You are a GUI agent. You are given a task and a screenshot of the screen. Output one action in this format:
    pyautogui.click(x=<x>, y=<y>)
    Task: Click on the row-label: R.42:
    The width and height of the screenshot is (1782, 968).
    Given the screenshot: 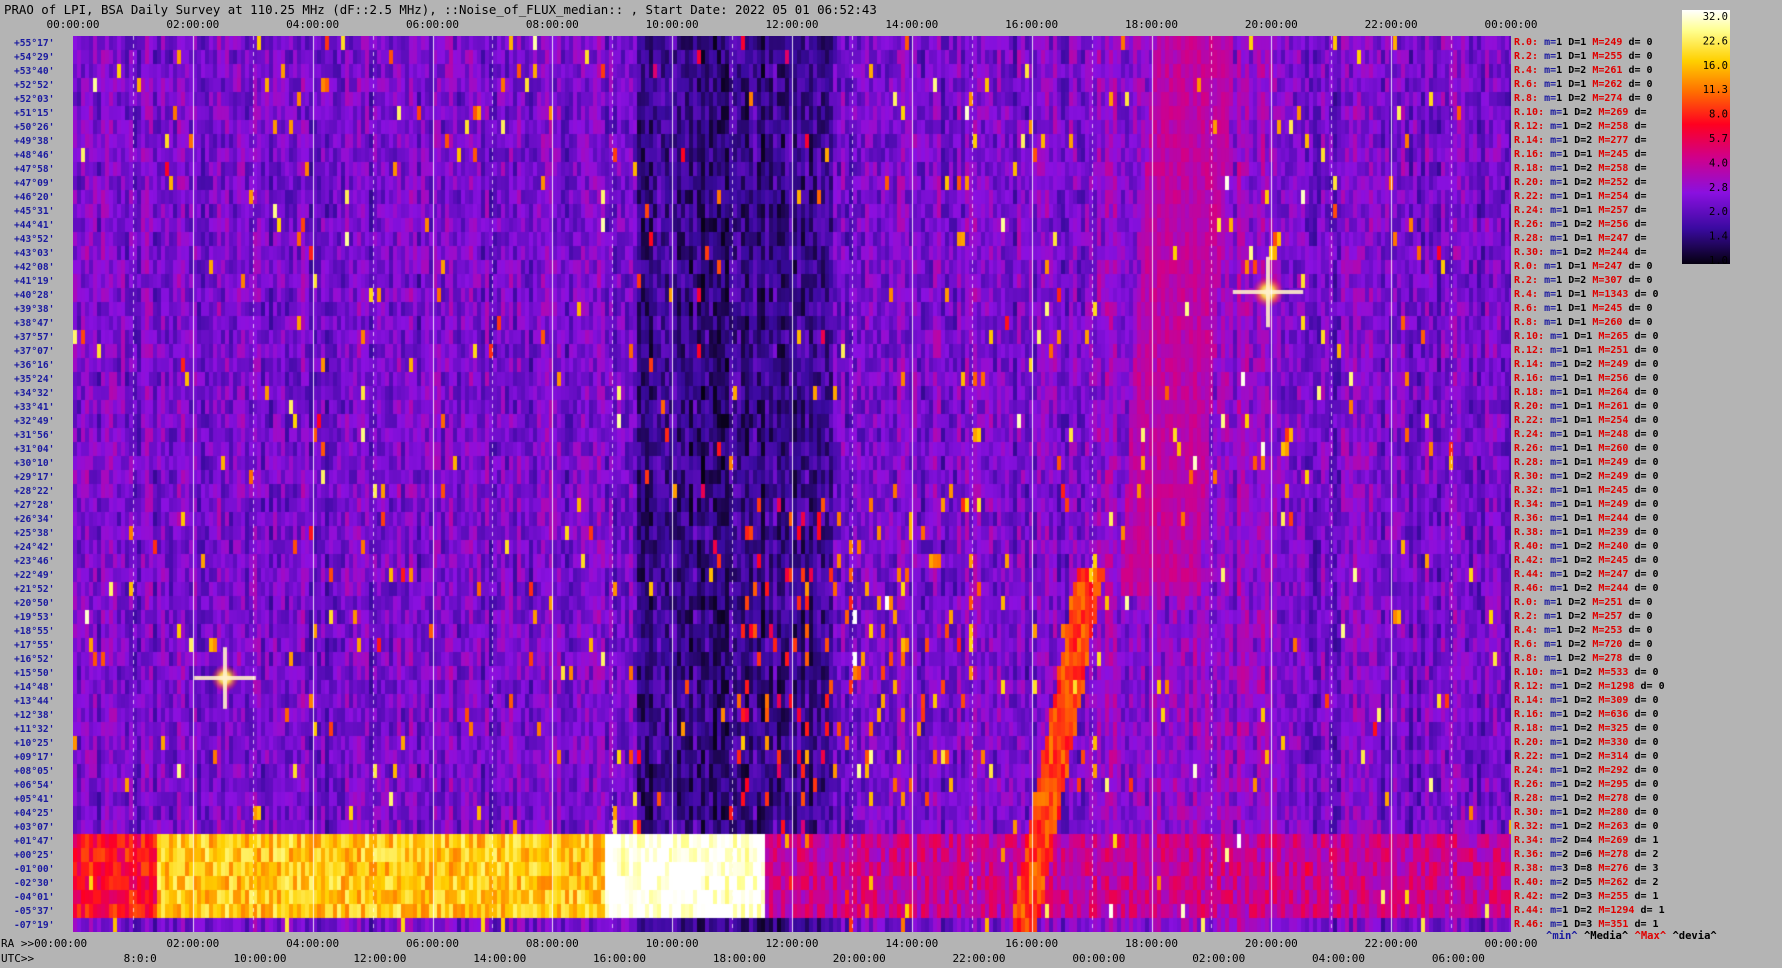 What is the action you would take?
    pyautogui.click(x=1529, y=896)
    